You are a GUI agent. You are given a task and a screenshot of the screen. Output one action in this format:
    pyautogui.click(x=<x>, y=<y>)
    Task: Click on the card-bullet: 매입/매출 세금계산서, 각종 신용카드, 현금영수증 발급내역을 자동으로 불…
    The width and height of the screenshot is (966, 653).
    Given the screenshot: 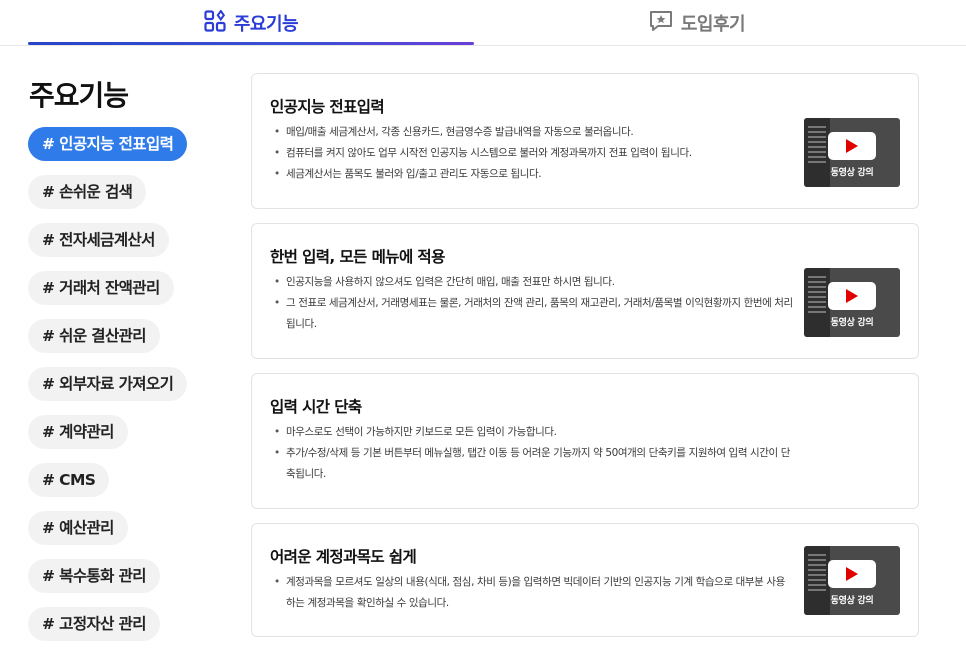 What is the action you would take?
    pyautogui.click(x=534, y=132)
    